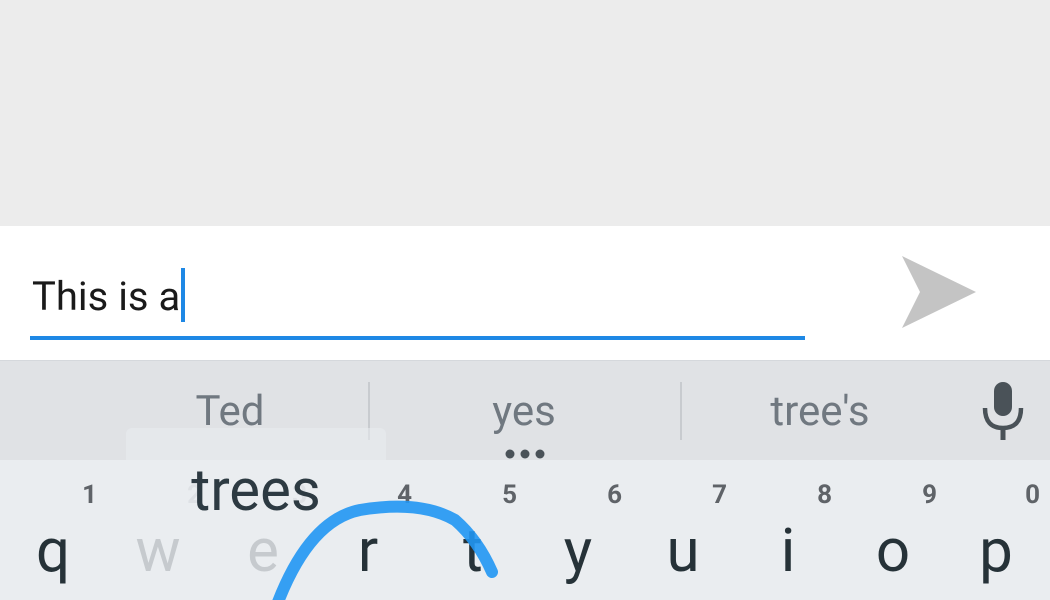 The width and height of the screenshot is (1050, 600). Describe the element at coordinates (417, 303) in the screenshot. I see `message-input: This is a` at that location.